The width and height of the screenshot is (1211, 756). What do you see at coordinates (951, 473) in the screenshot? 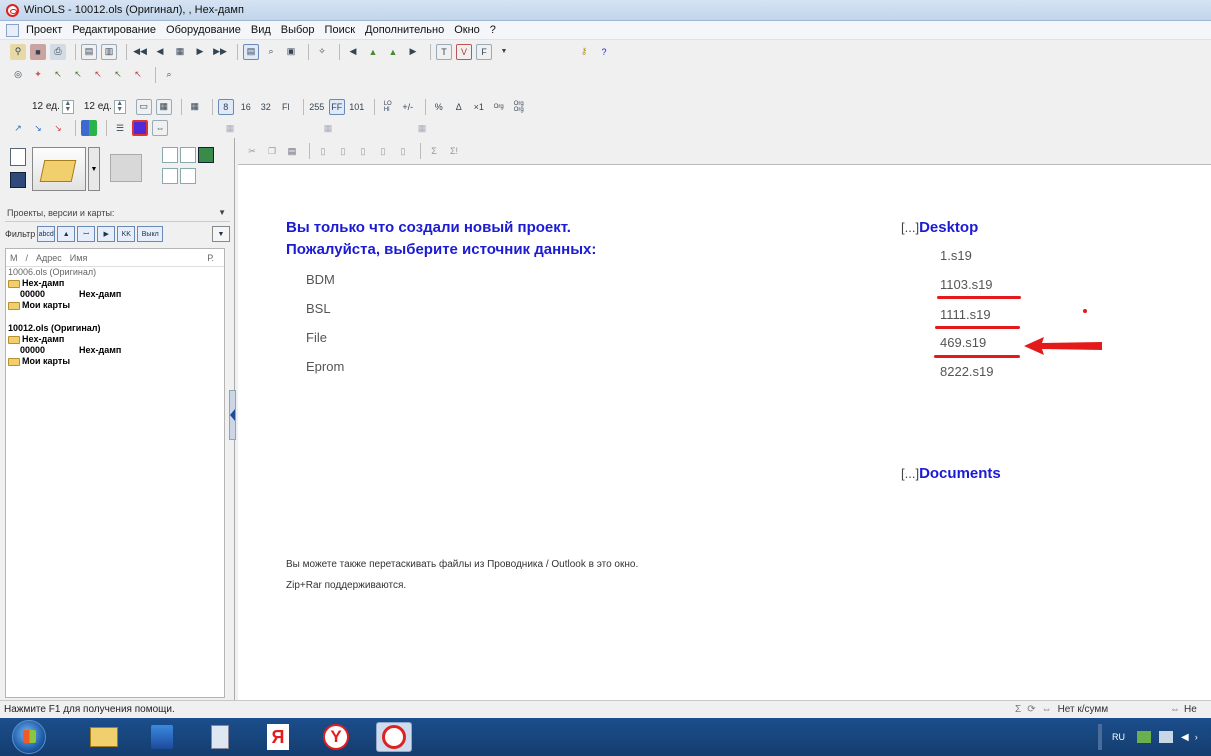
I see `documents-folder-link: [...]Documents` at bounding box center [951, 473].